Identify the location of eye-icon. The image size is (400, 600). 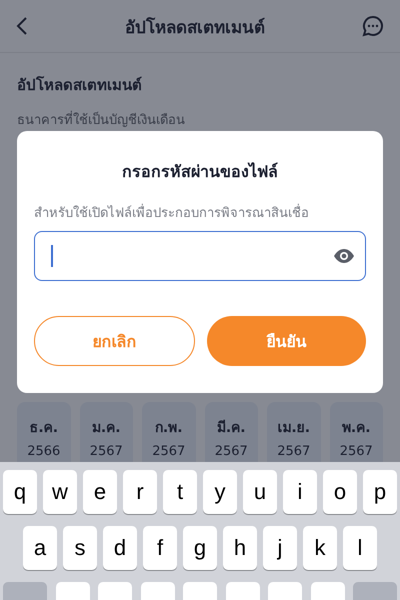
(344, 256).